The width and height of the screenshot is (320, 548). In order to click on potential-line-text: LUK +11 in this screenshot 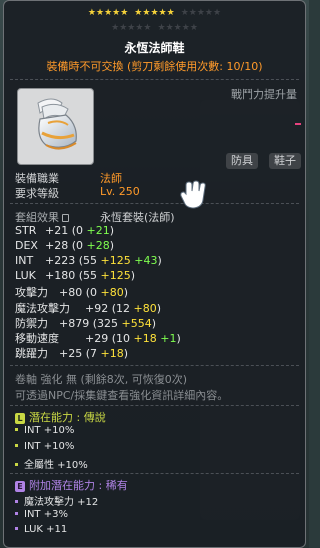, I will do `click(46, 529)`.